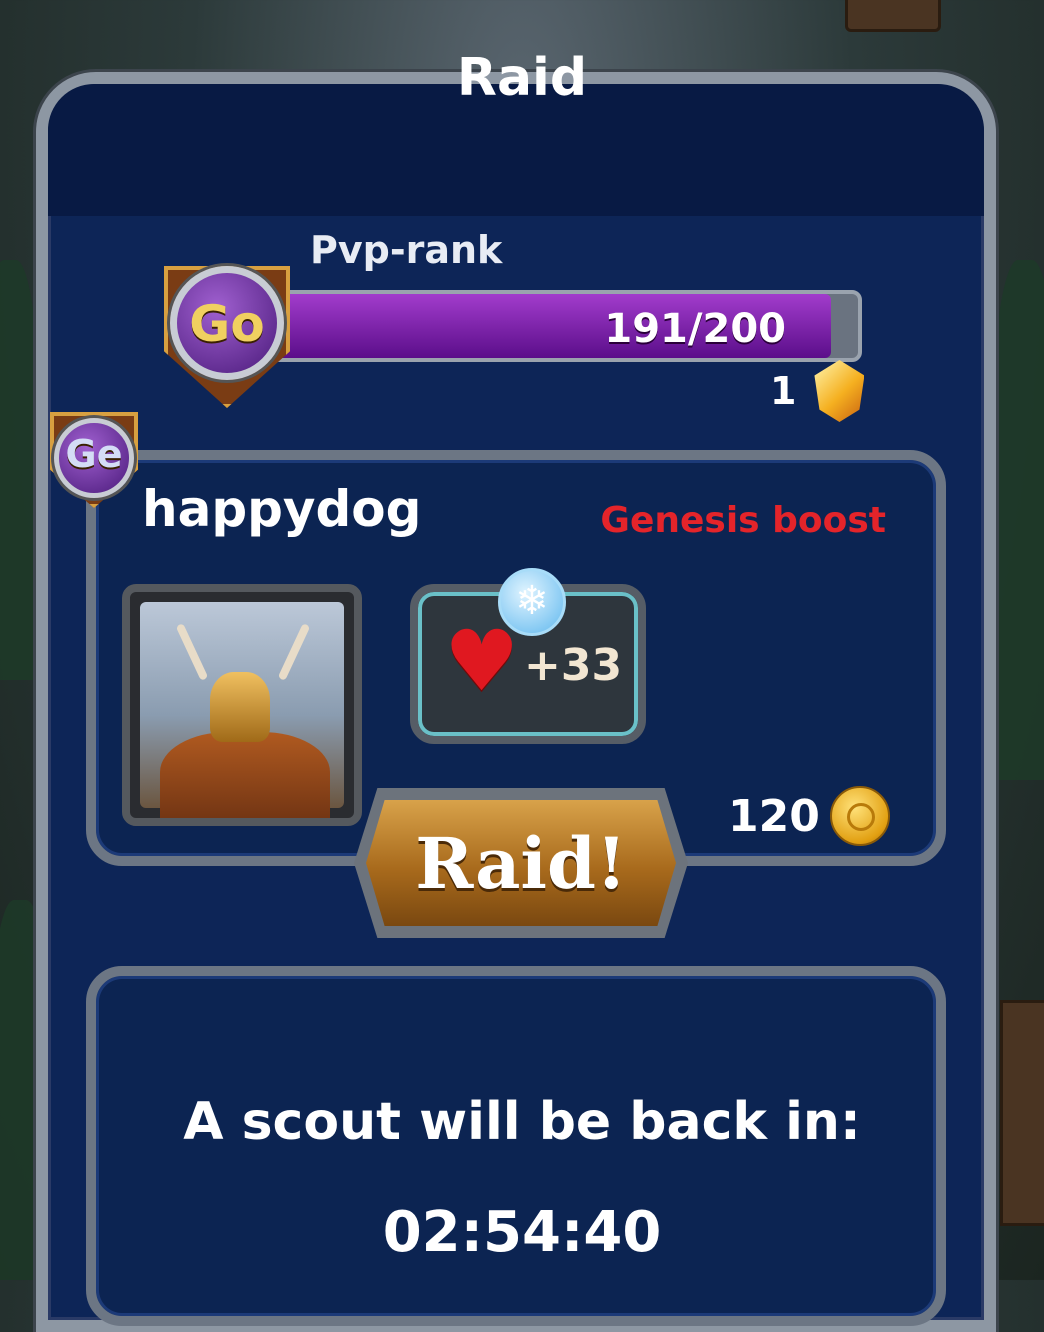 The height and width of the screenshot is (1332, 1044). What do you see at coordinates (242, 705) in the screenshot?
I see `opponent-portrait` at bounding box center [242, 705].